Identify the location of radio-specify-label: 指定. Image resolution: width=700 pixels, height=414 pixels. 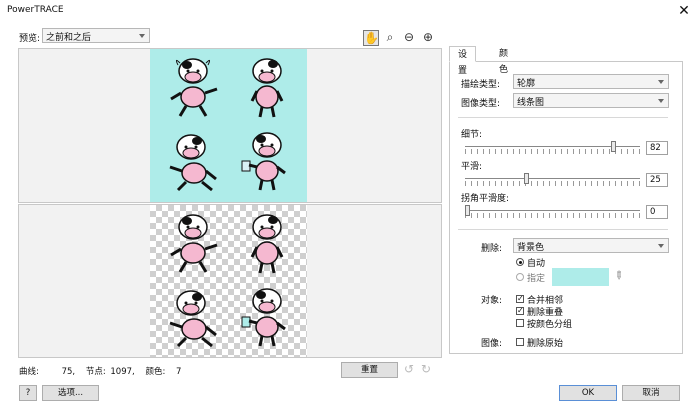
(536, 279).